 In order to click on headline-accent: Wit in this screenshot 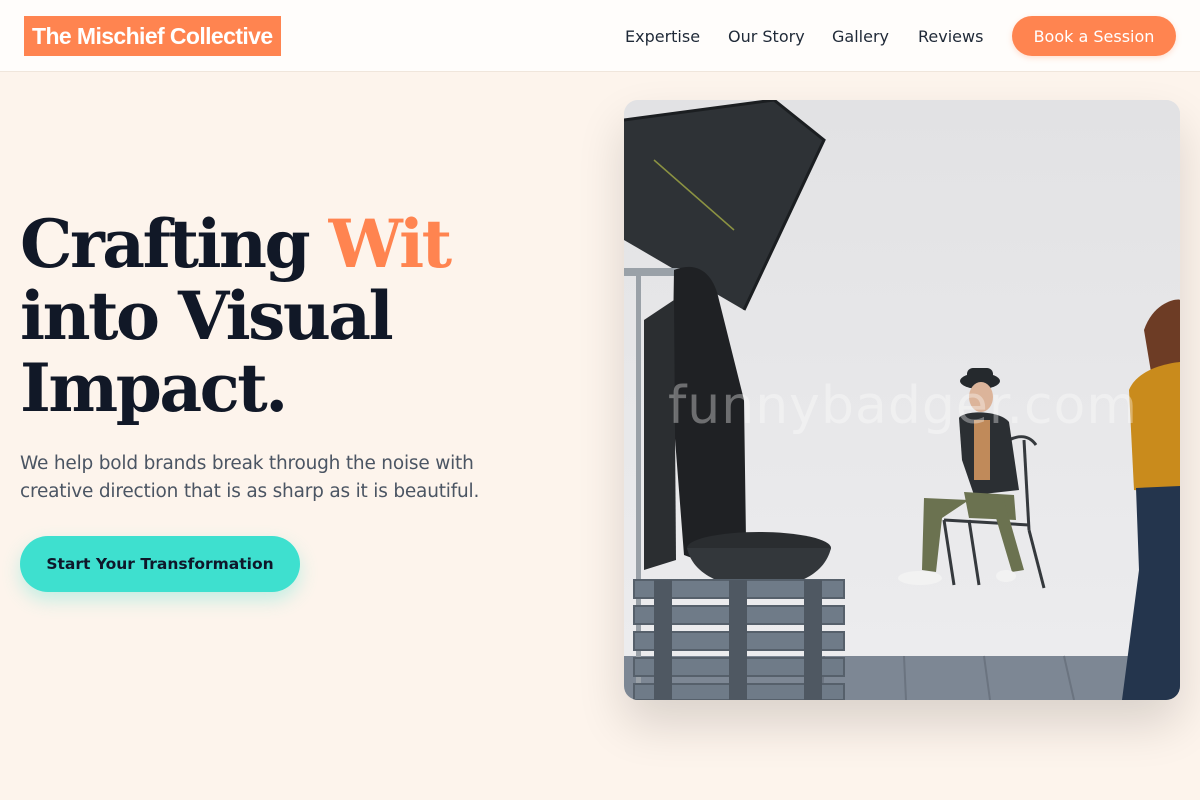, I will do `click(390, 244)`.